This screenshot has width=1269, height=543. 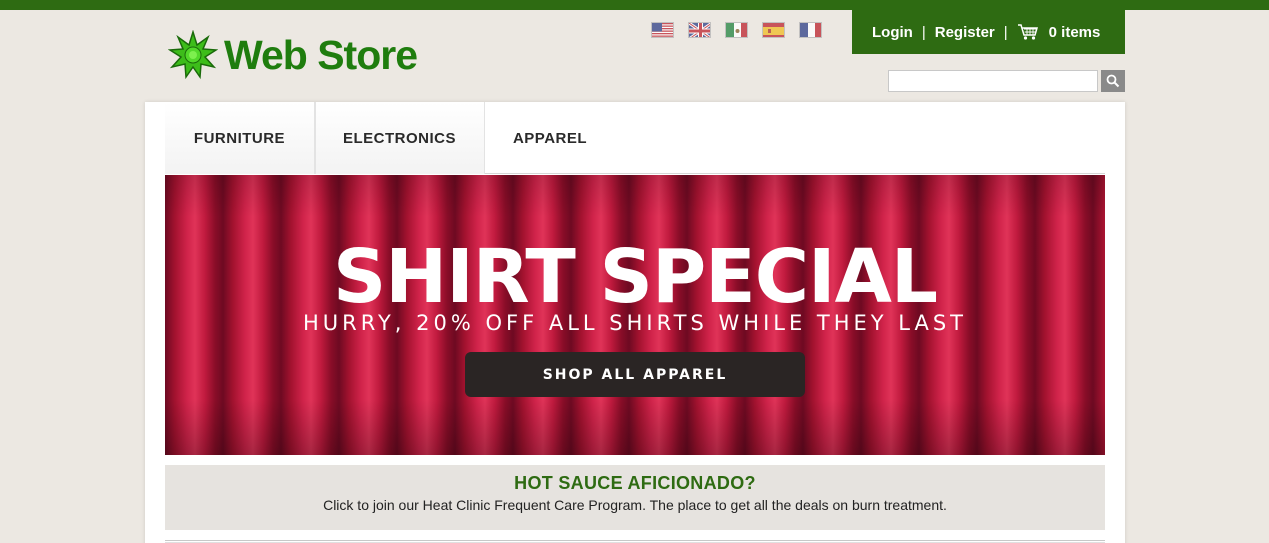 I want to click on nav-item-apparel: APPAREL, so click(x=550, y=138).